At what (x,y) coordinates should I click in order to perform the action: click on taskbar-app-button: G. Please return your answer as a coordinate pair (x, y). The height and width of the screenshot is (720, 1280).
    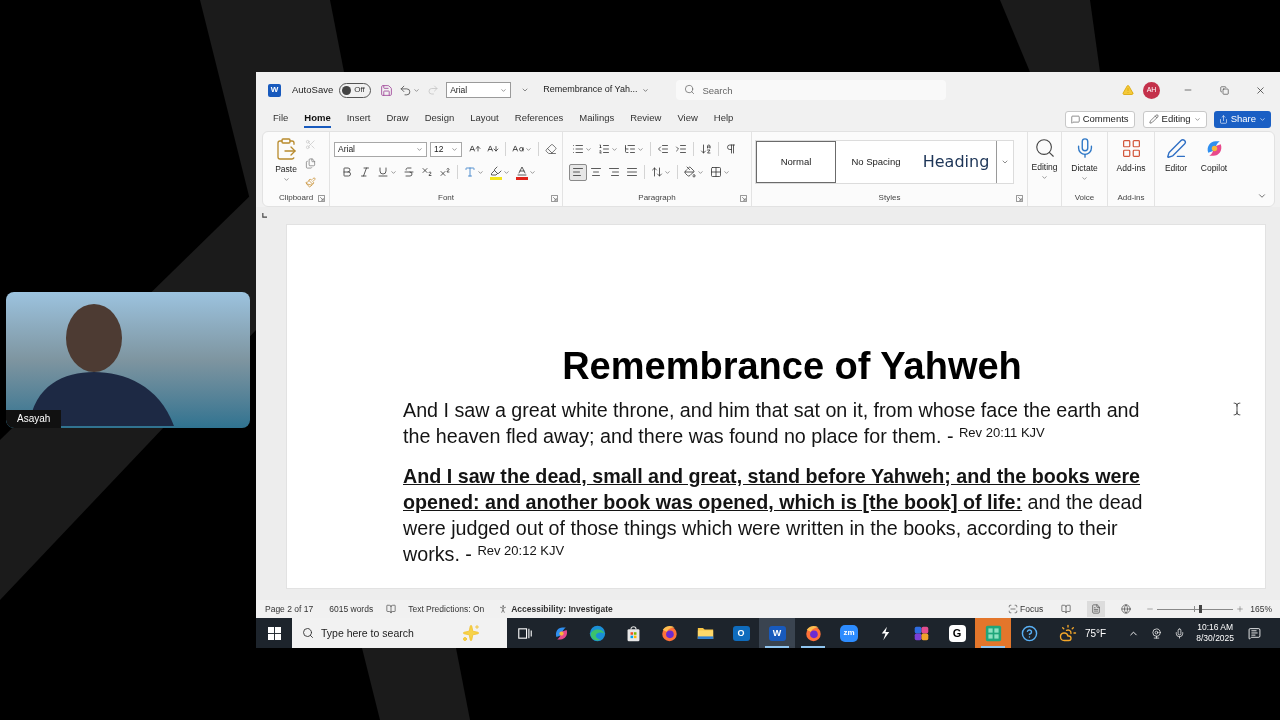
    Looking at the image, I should click on (957, 633).